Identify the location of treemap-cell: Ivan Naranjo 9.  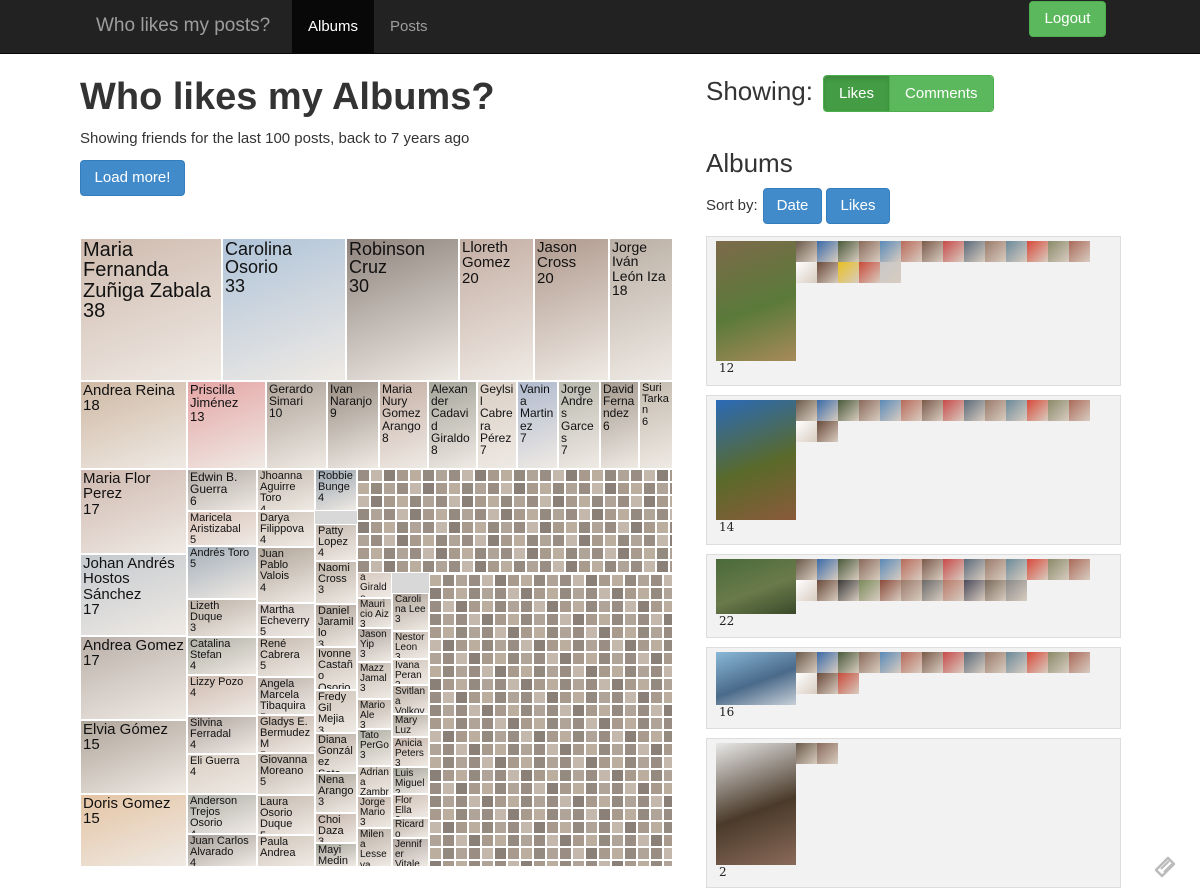
(353, 425).